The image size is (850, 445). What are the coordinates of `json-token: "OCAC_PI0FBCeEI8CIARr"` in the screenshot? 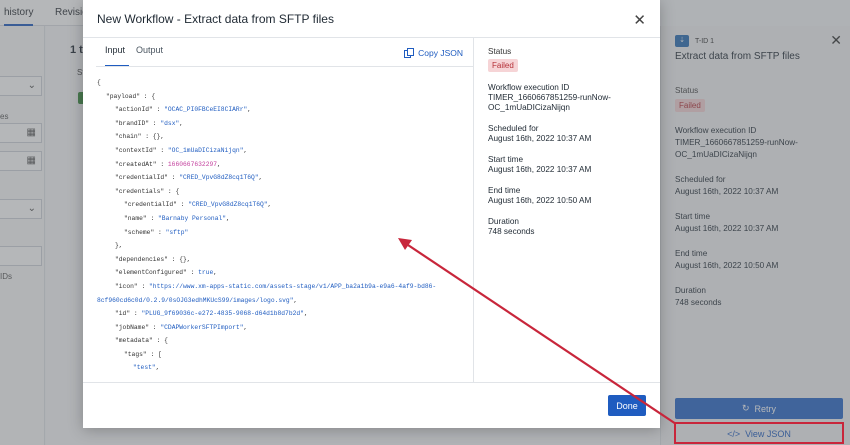 It's located at (206, 110).